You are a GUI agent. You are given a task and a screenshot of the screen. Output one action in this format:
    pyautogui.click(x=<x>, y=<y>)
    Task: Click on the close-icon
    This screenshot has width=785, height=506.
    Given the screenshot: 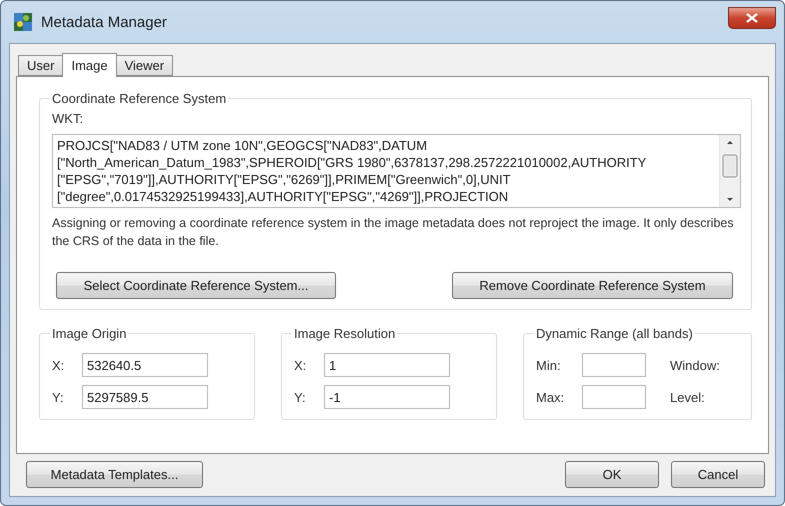 What is the action you would take?
    pyautogui.click(x=752, y=18)
    